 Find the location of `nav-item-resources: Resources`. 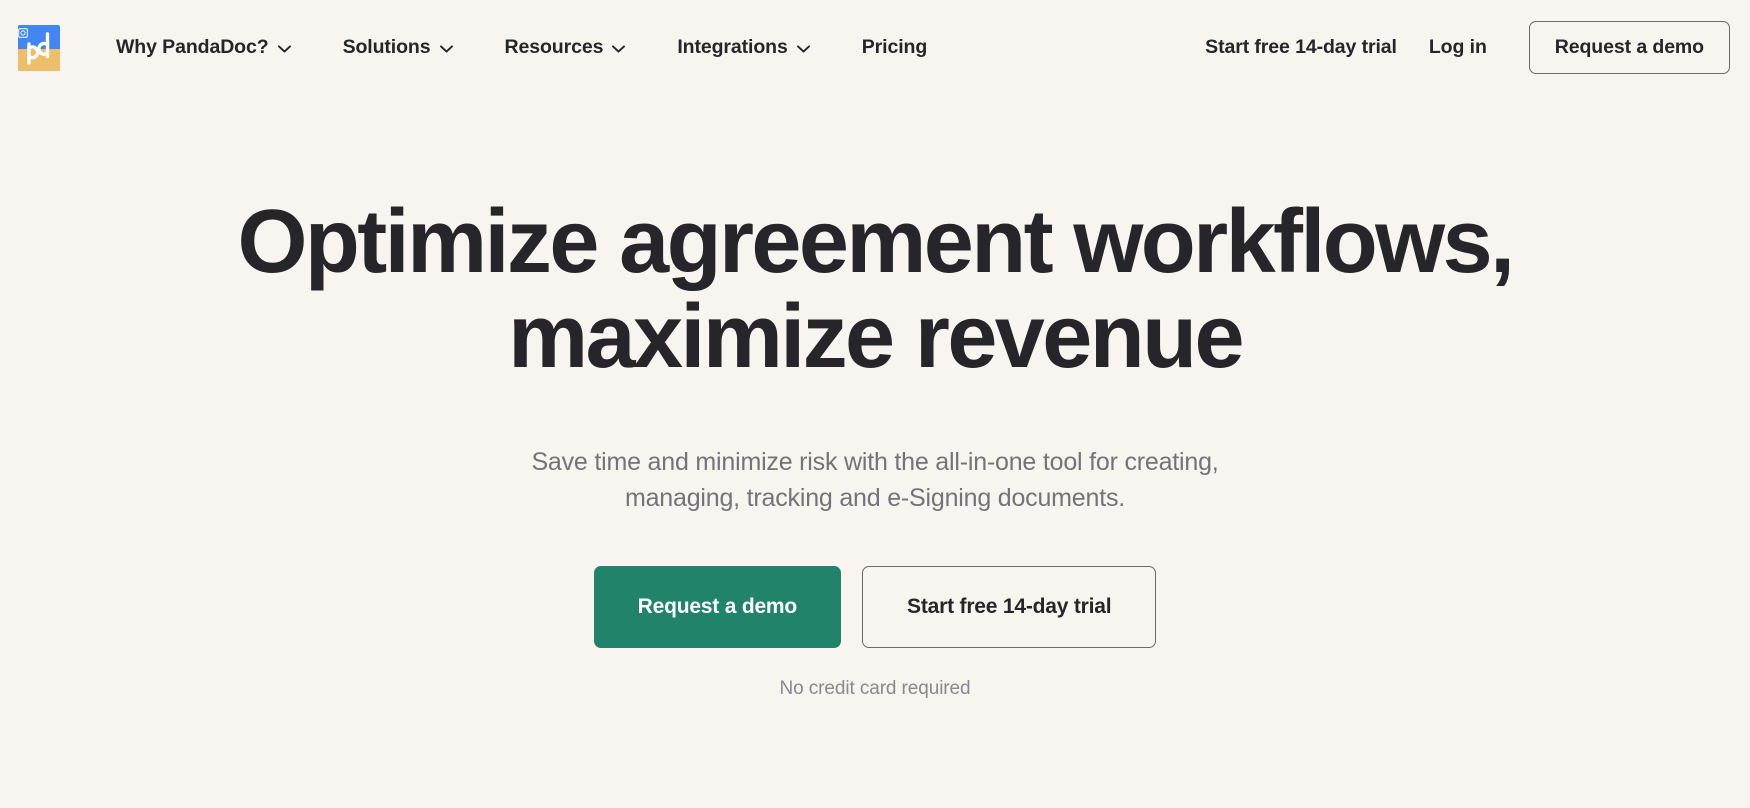

nav-item-resources: Resources is located at coordinates (565, 47).